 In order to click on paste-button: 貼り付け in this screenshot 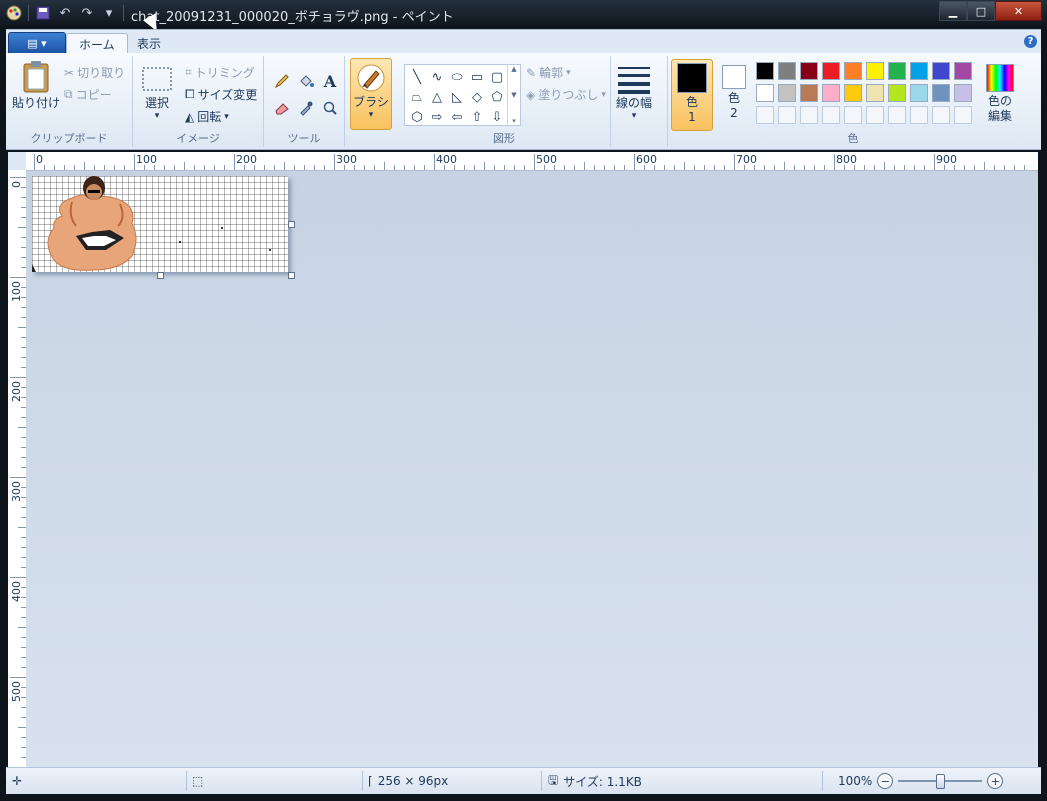, I will do `click(36, 85)`.